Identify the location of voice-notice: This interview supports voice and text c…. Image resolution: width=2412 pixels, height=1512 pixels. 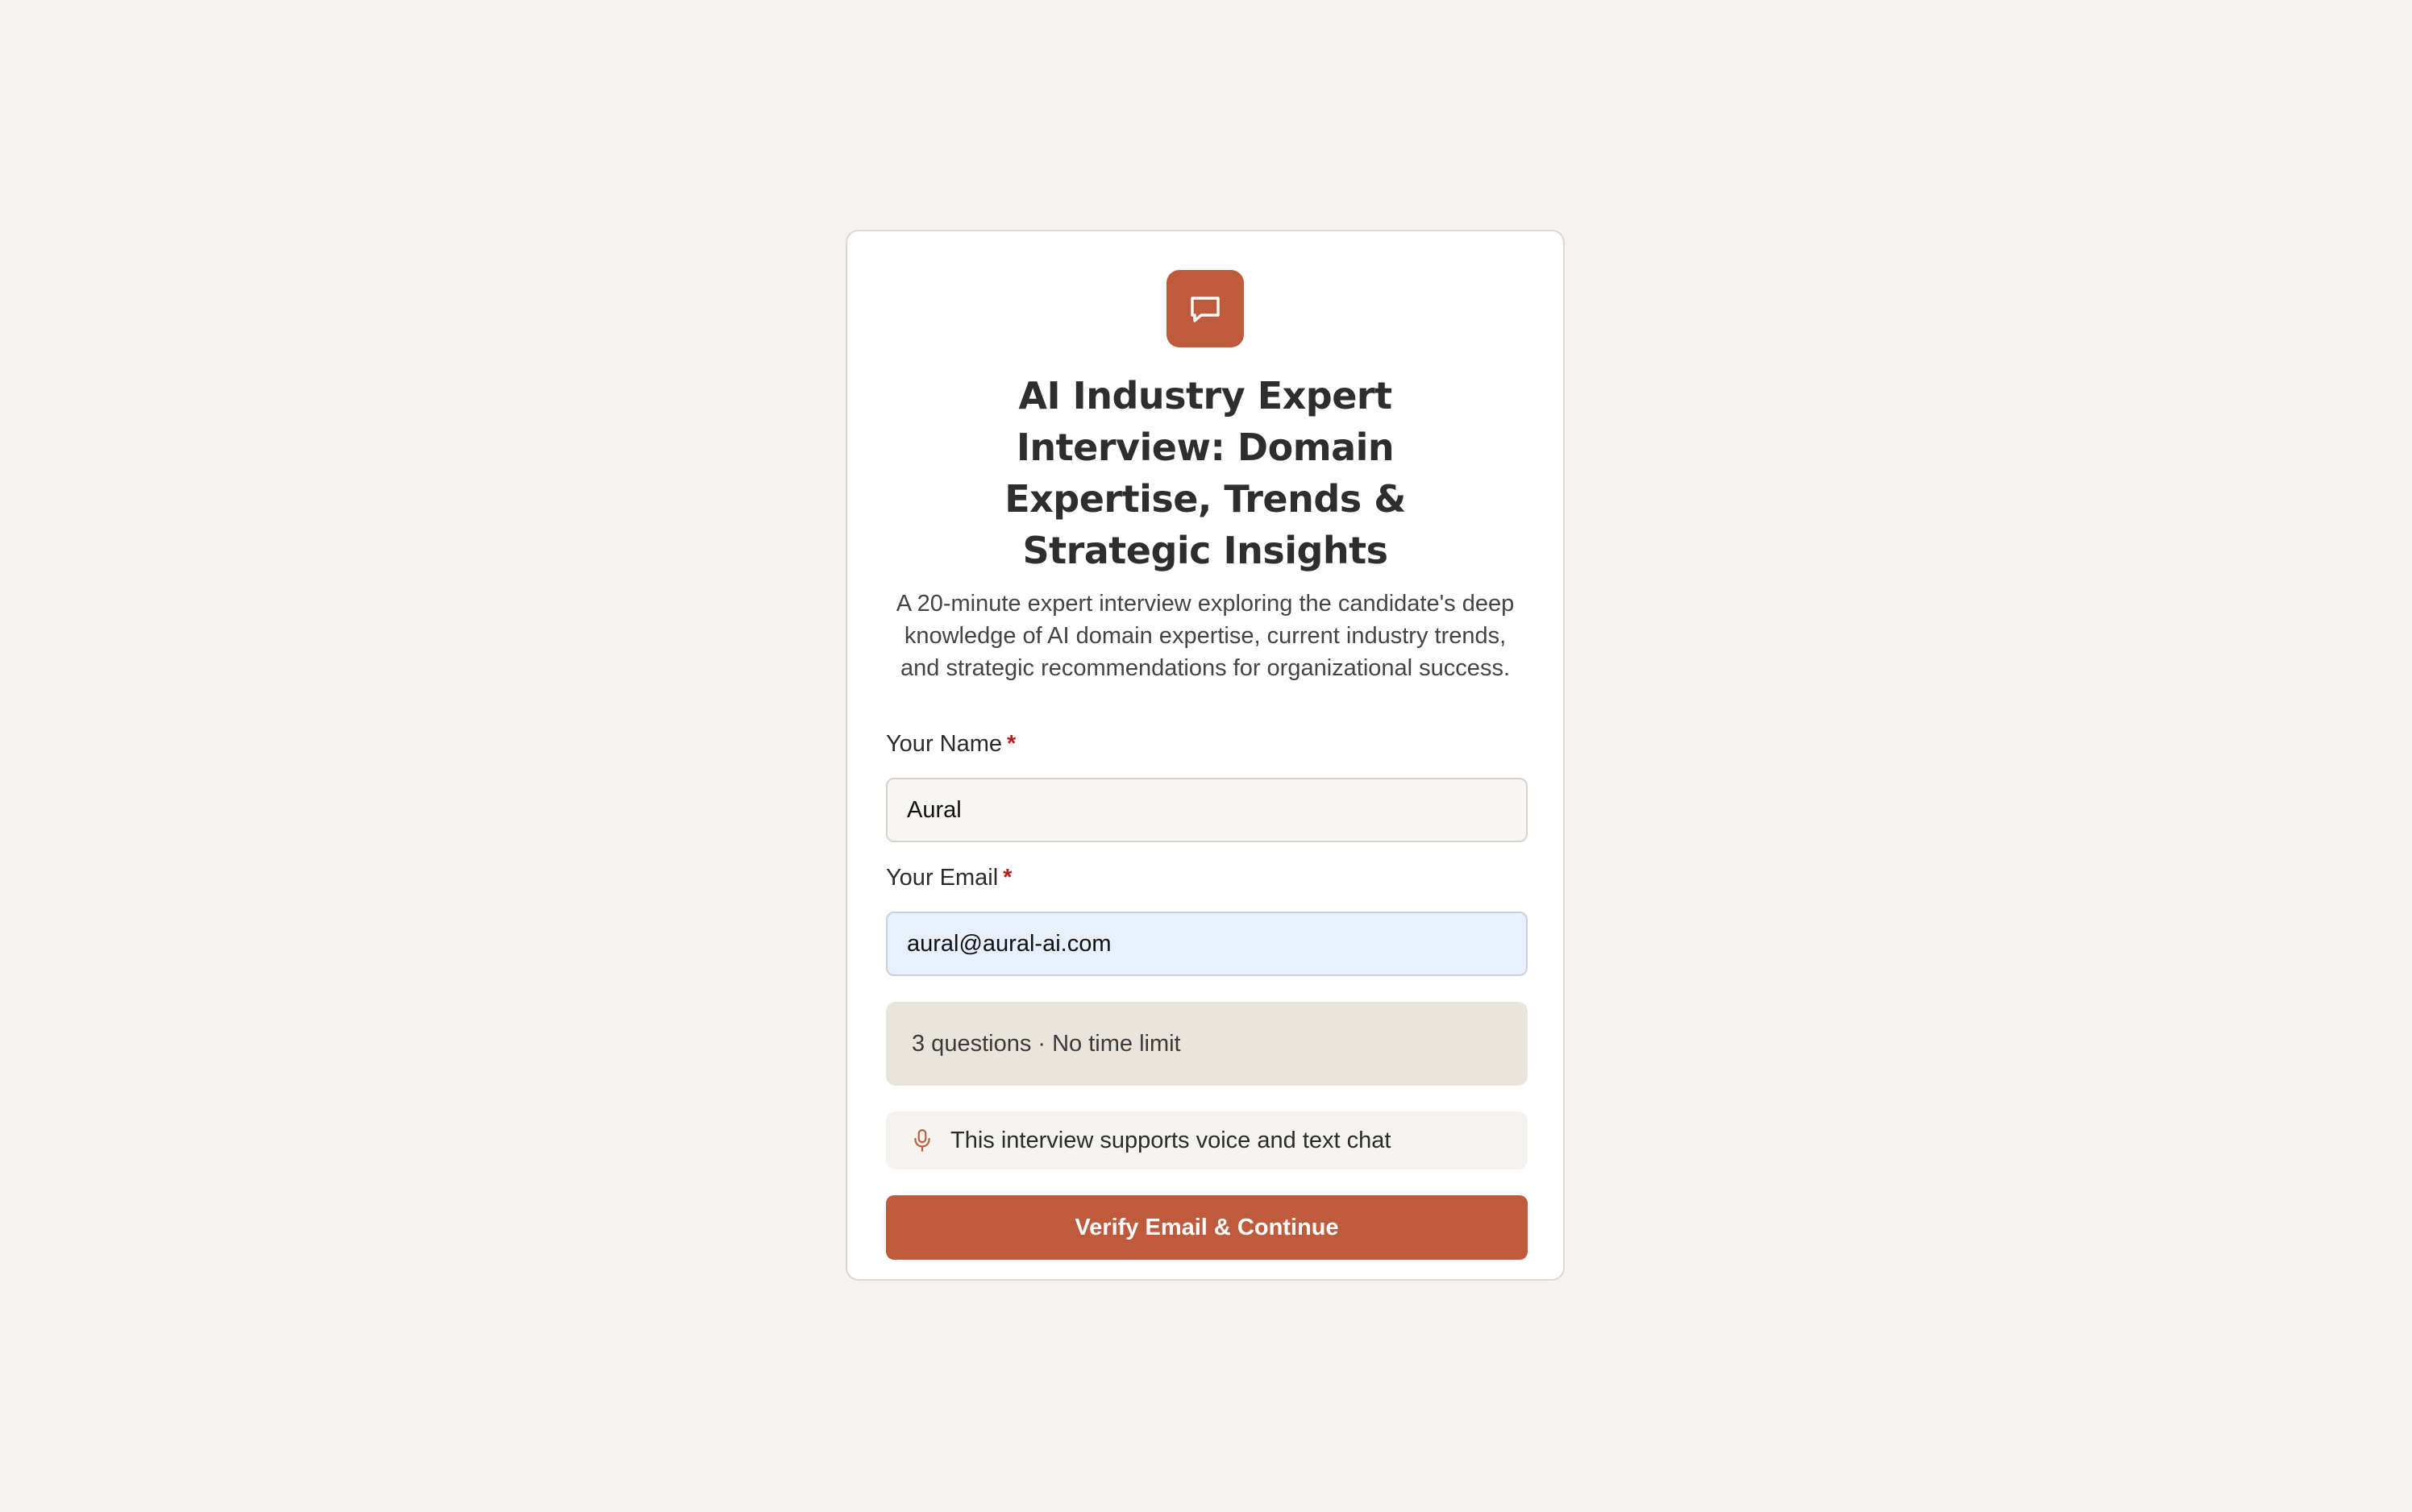
(1207, 1140).